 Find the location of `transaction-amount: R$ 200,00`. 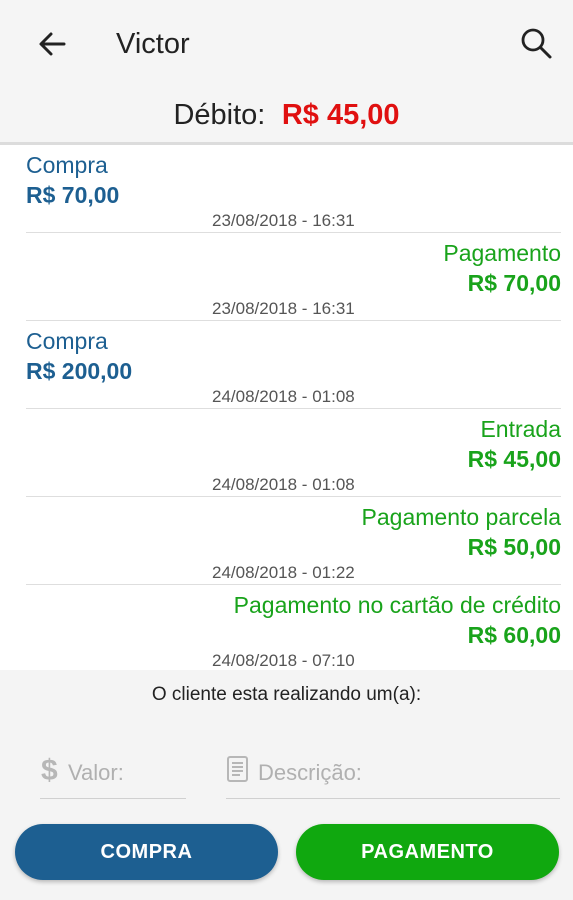

transaction-amount: R$ 200,00 is located at coordinates (79, 371).